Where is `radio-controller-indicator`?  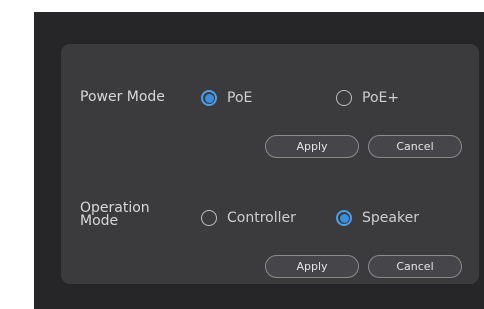 radio-controller-indicator is located at coordinates (209, 218).